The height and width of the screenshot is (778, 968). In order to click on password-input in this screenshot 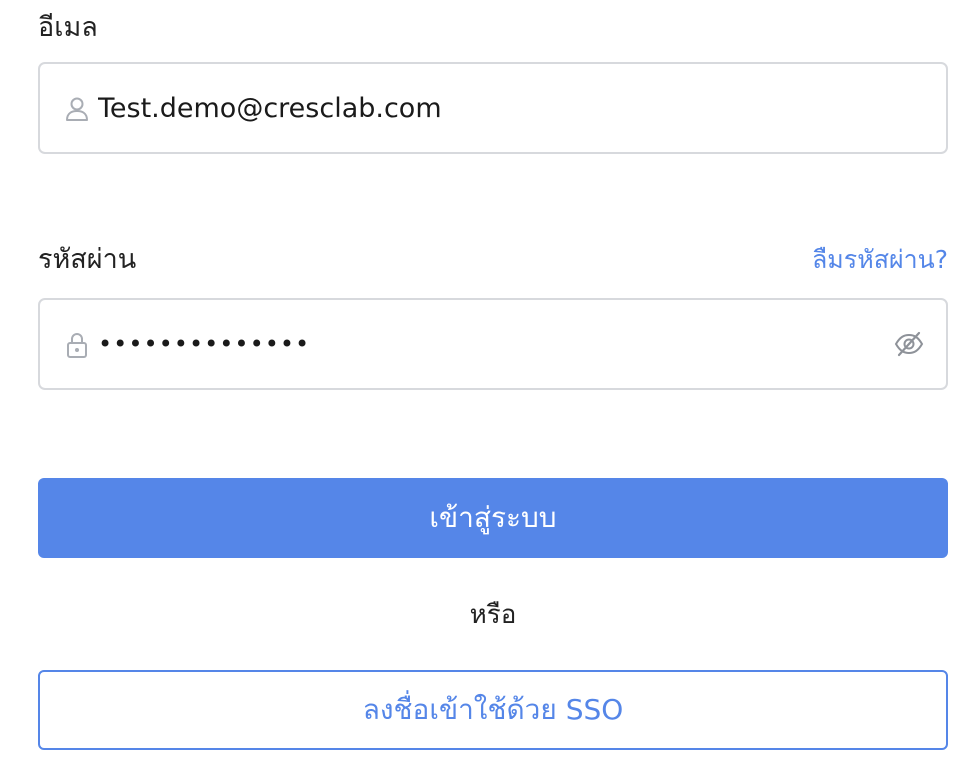, I will do `click(488, 344)`.